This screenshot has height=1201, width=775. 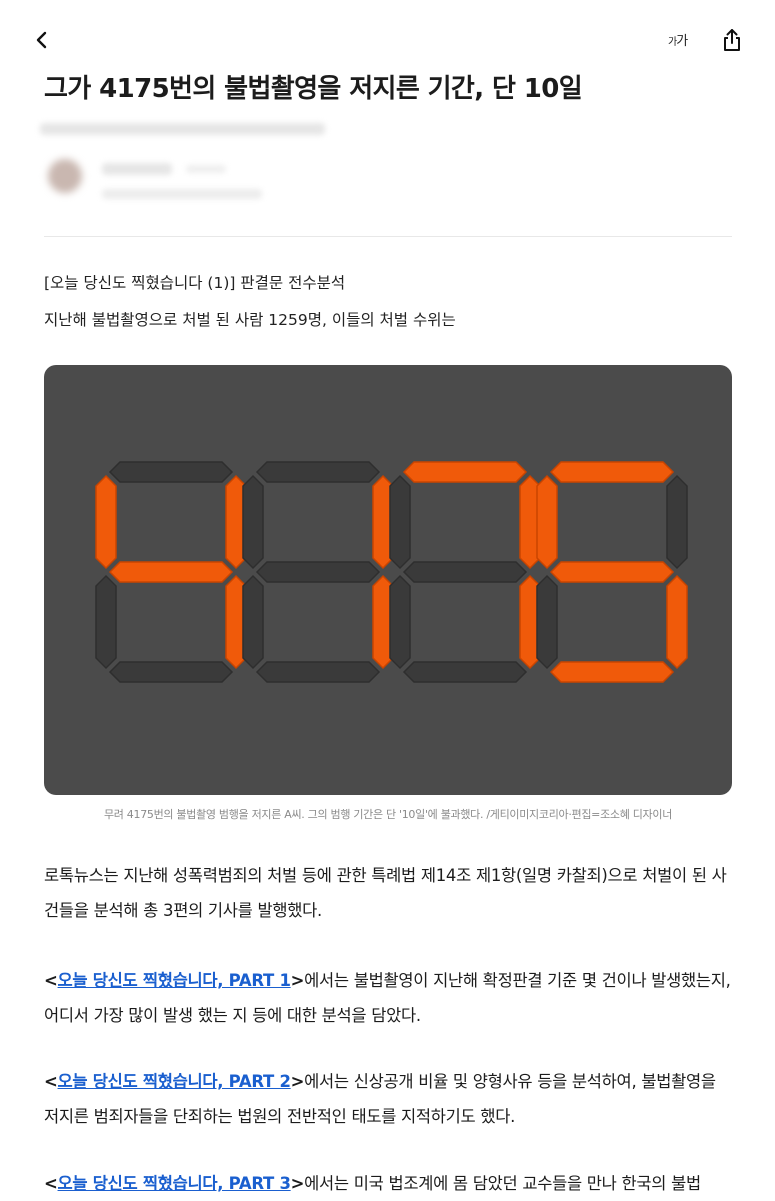 I want to click on article-subhead-2: 지난해 불법촬영으로 처벌 된 사람 1259명, 이들의 처벌 수위는, so click(x=250, y=320).